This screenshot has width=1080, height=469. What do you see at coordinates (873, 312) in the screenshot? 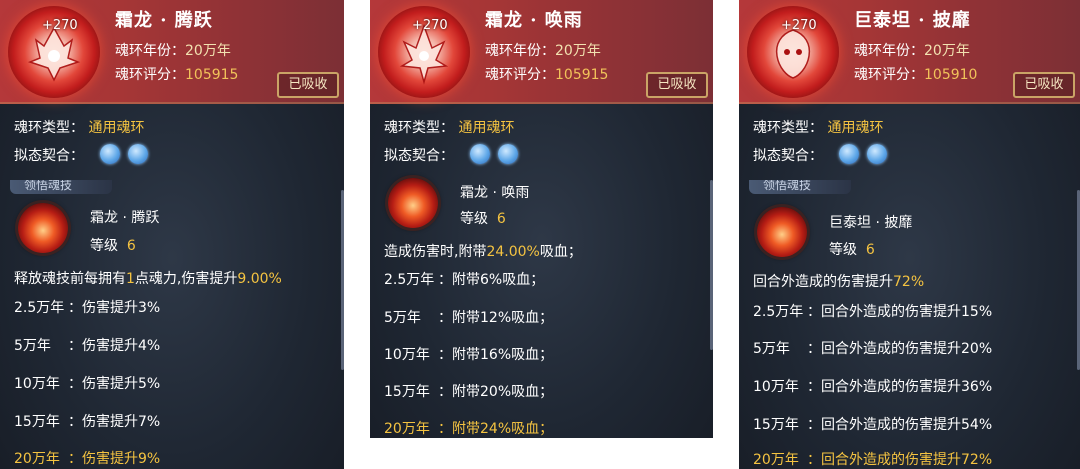
I see `tier-row: 2.5万年 ：回合外造成的伤害提升15%` at bounding box center [873, 312].